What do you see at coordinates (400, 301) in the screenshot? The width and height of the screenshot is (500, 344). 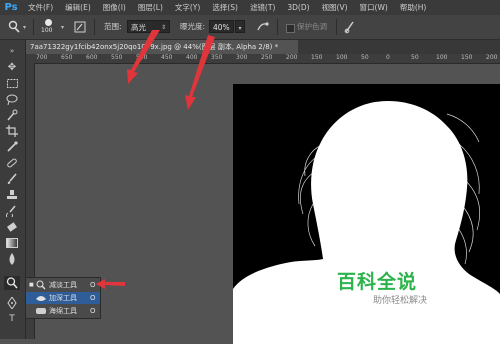 I see `watermark-subtitle: 助你轻松解决` at bounding box center [400, 301].